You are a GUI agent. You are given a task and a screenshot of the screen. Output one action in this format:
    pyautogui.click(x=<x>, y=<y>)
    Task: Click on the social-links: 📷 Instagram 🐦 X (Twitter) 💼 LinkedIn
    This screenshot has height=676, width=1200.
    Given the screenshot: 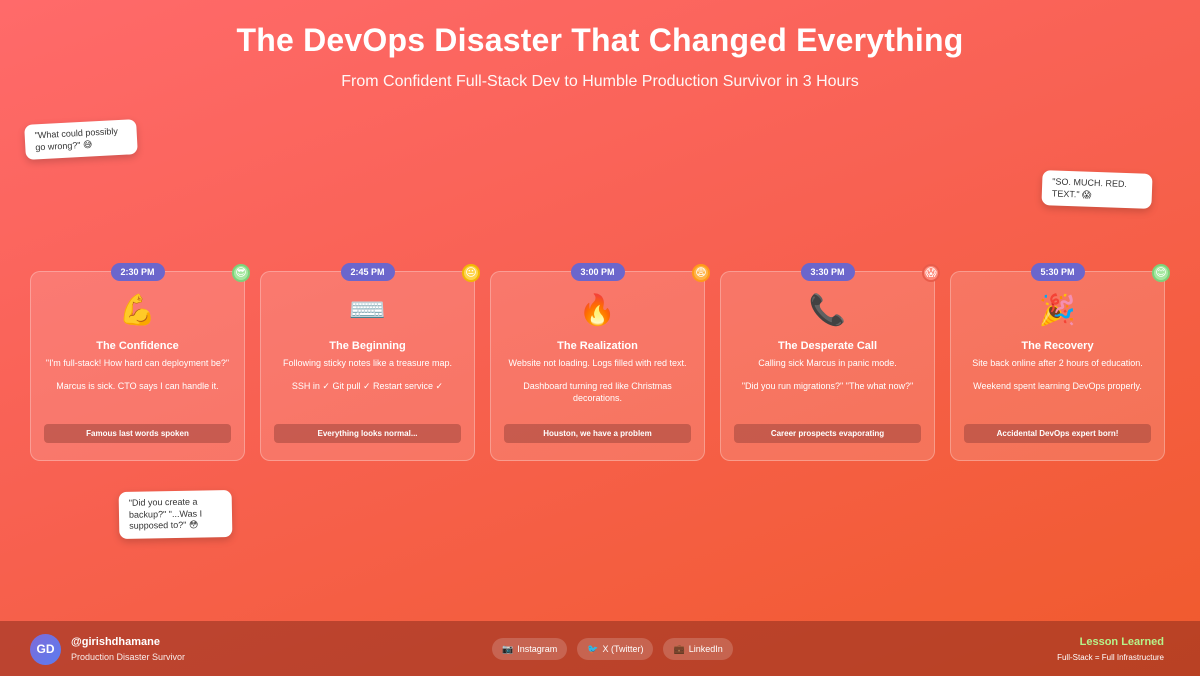 What is the action you would take?
    pyautogui.click(x=612, y=649)
    